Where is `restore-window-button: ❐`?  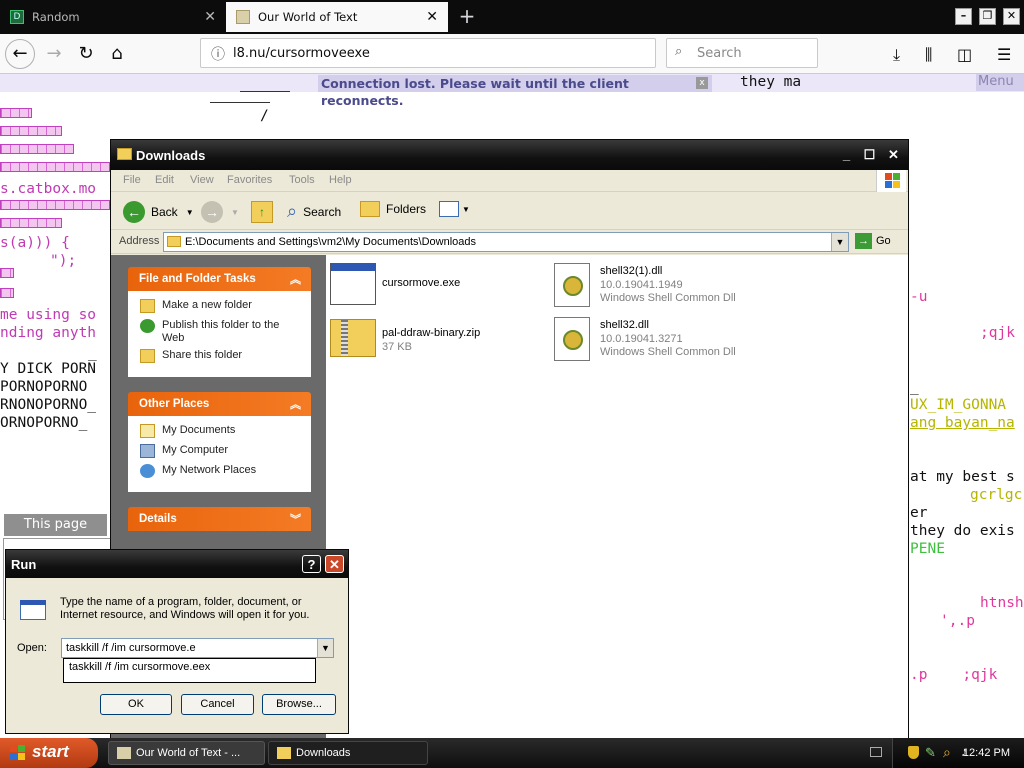
restore-window-button: ❐ is located at coordinates (987, 16).